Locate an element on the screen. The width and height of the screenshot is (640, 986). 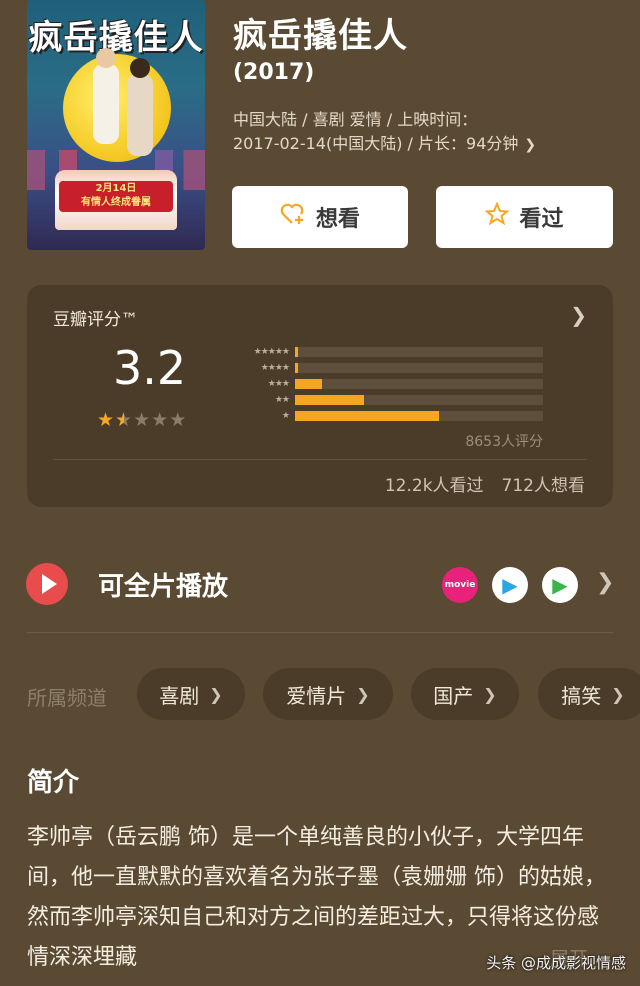
stars-2-icon: ★★ is located at coordinates (282, 400).